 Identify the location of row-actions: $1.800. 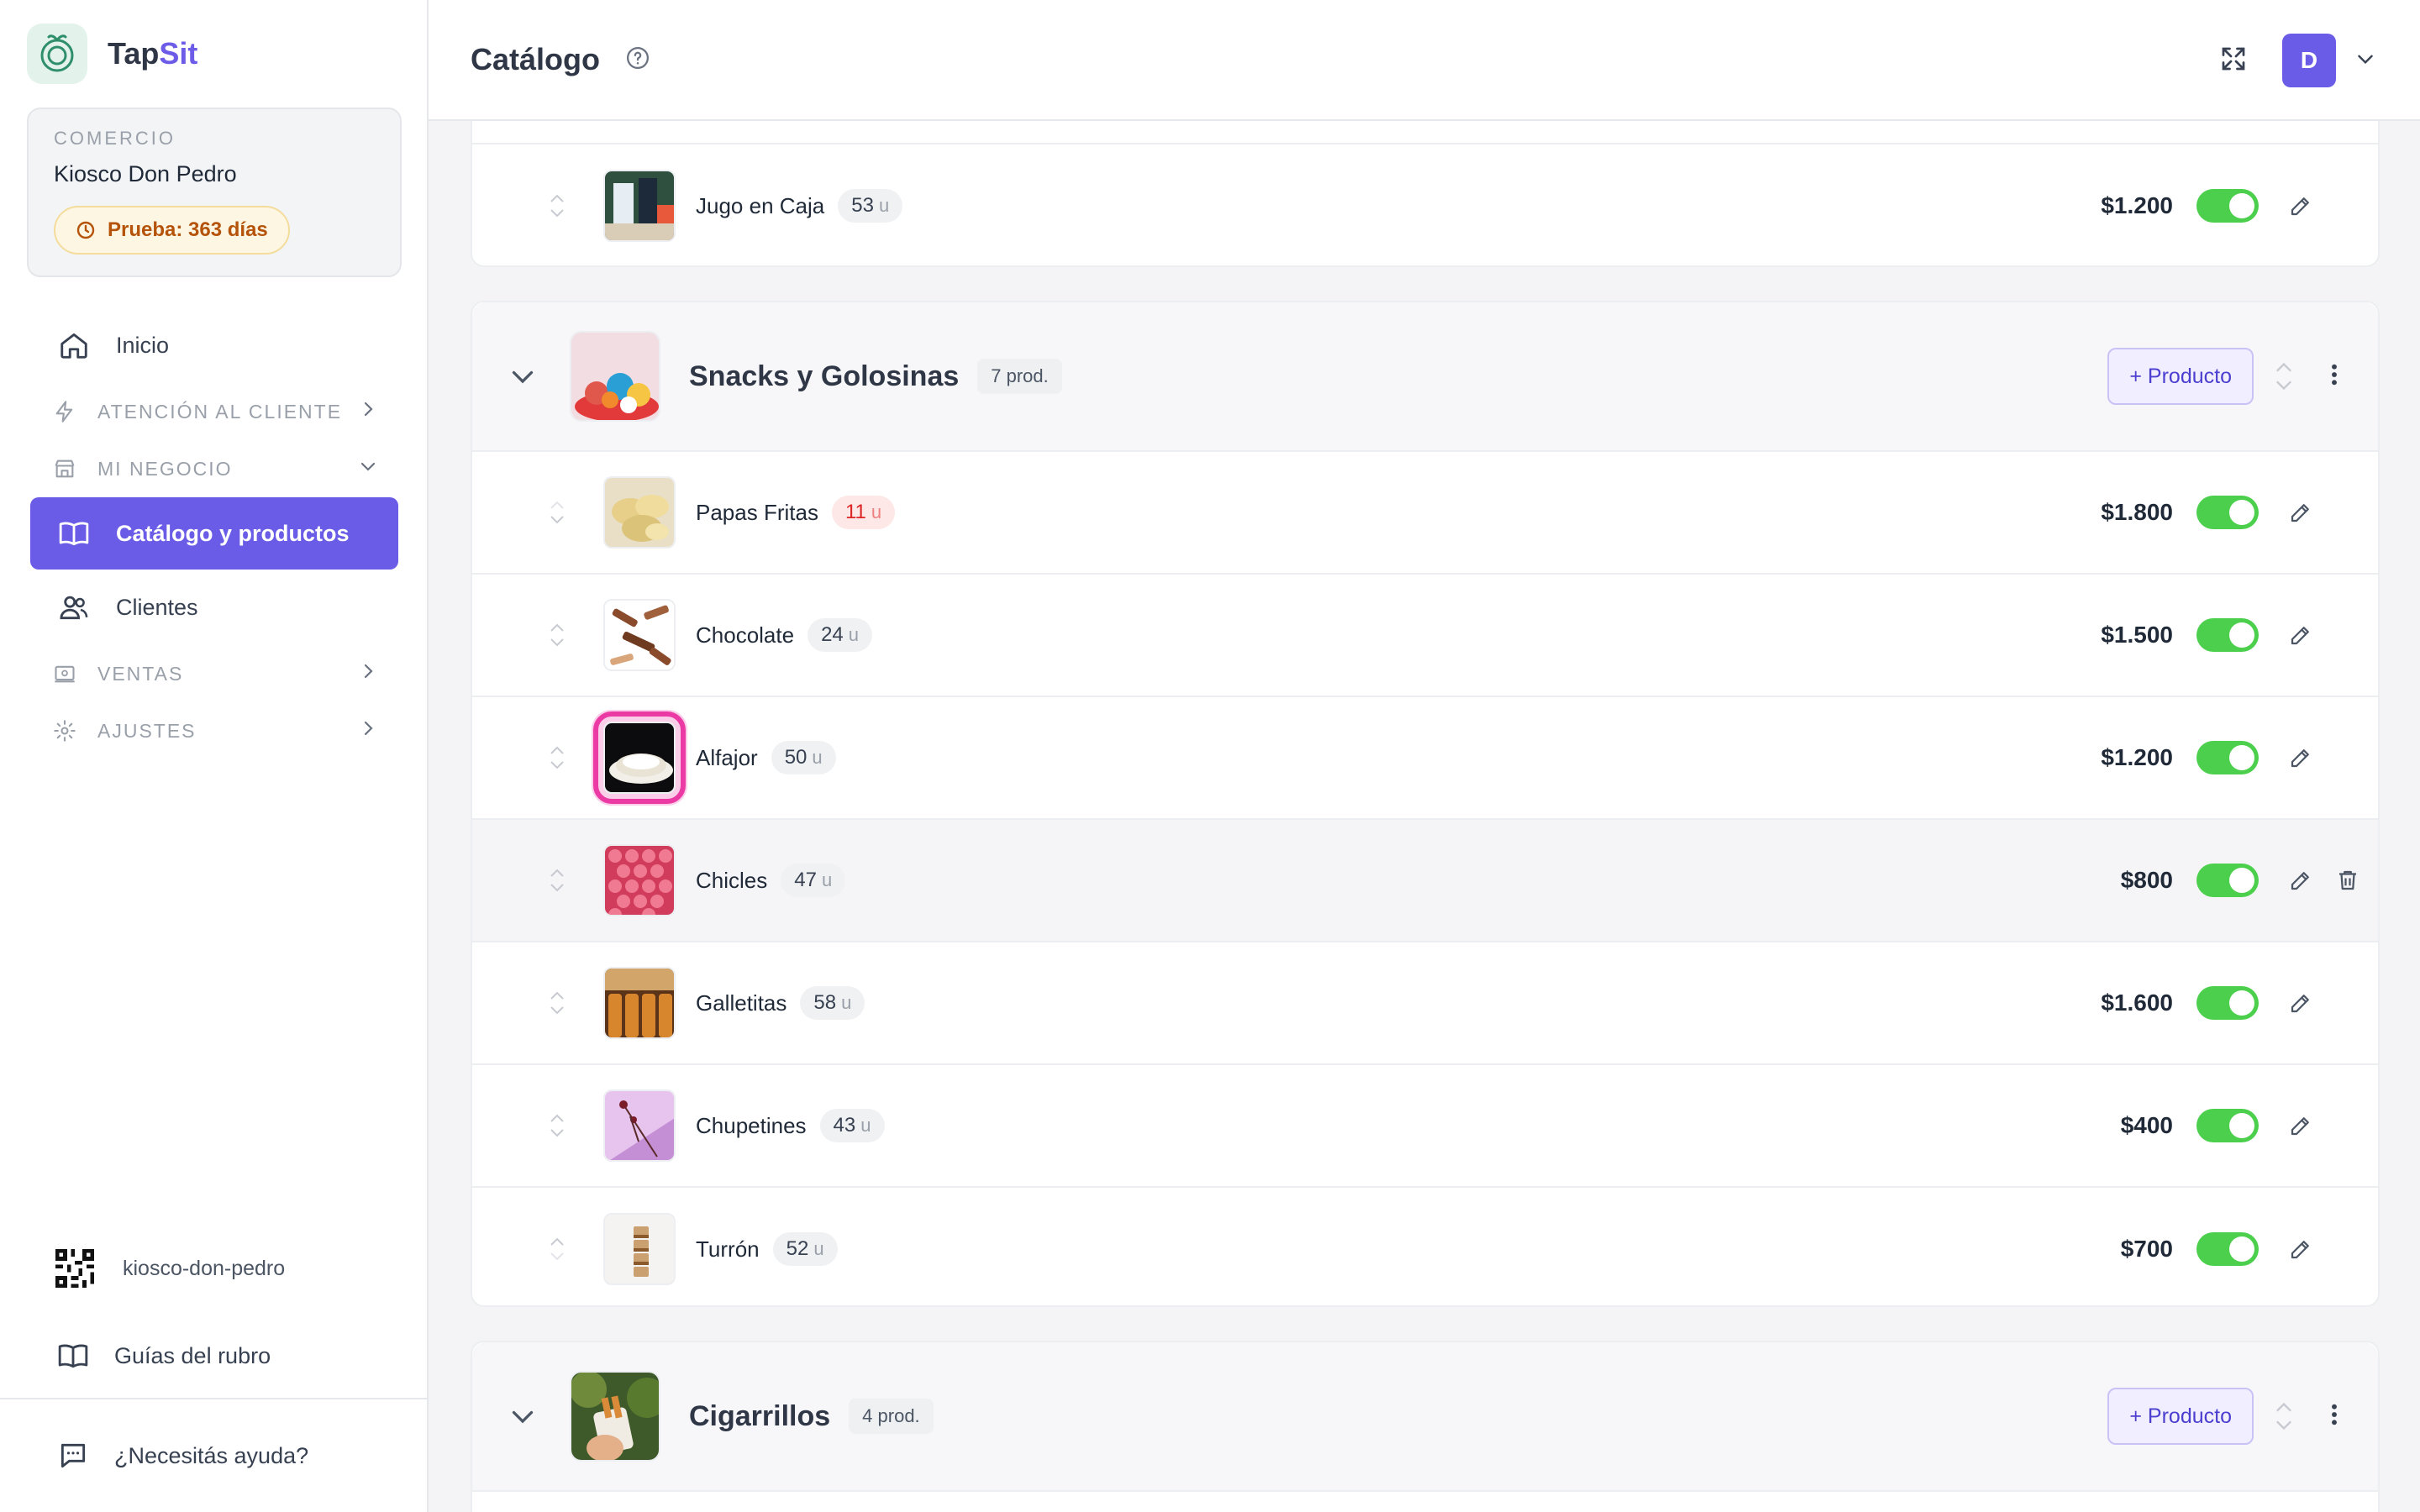
(2168, 512).